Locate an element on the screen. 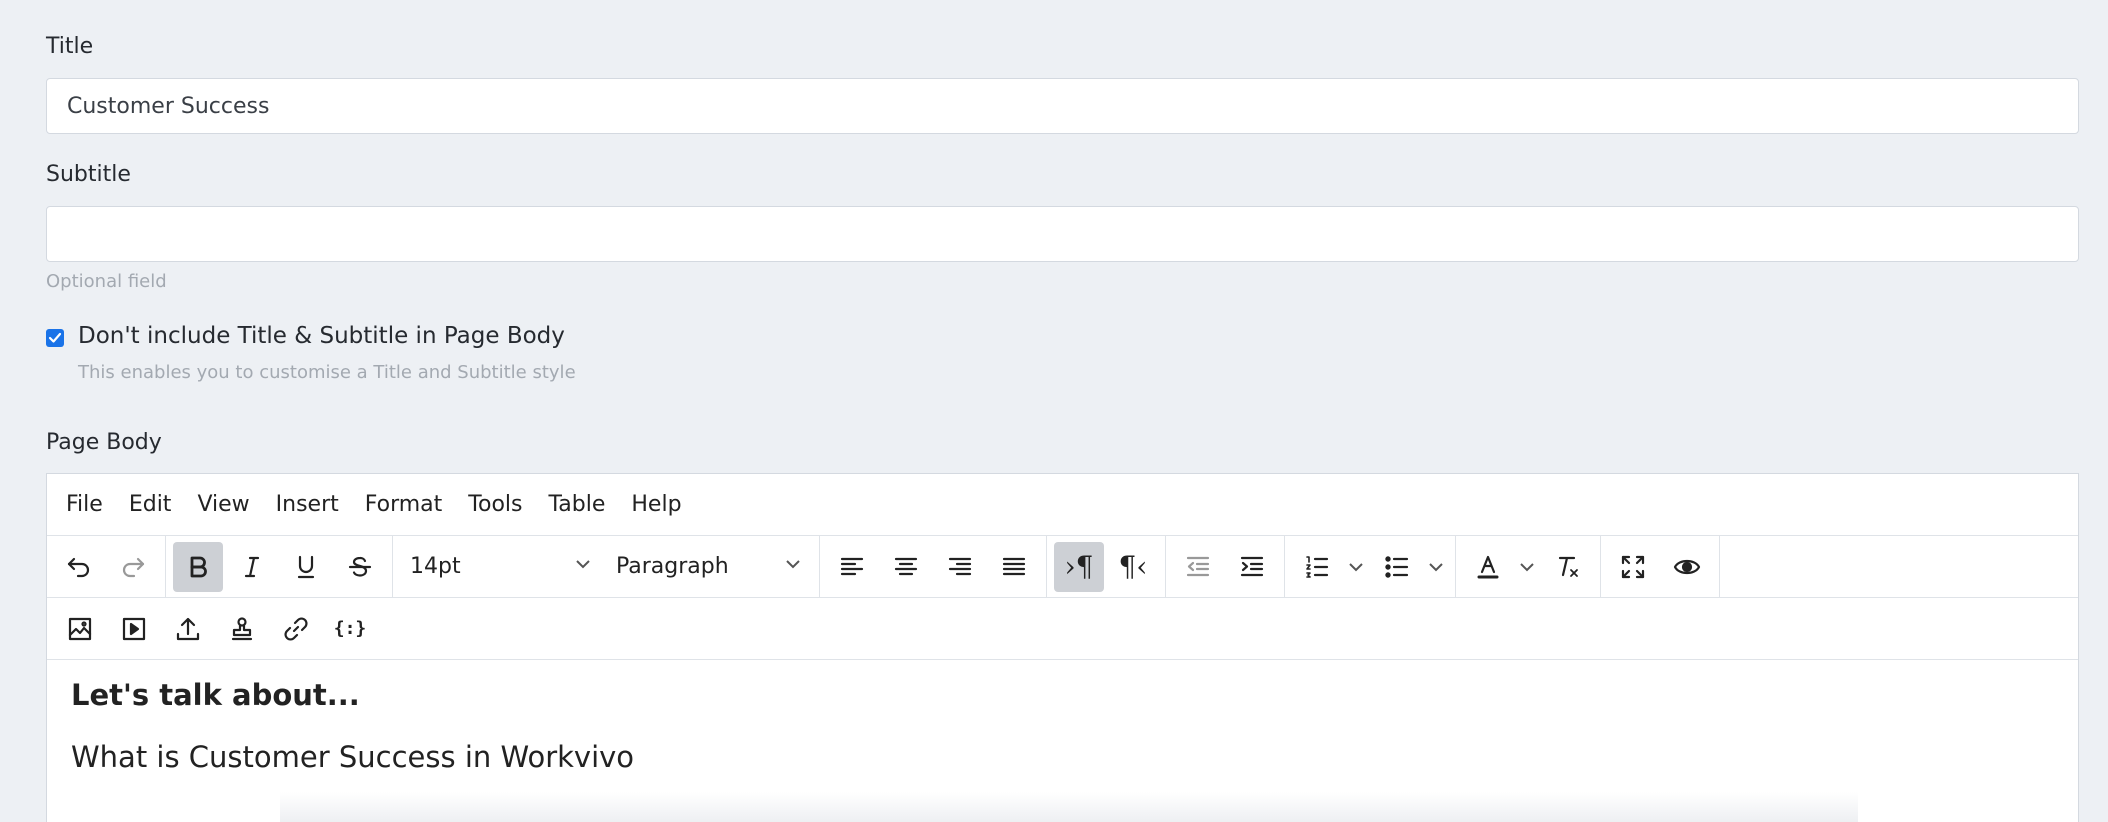  italic-button is located at coordinates (252, 567).